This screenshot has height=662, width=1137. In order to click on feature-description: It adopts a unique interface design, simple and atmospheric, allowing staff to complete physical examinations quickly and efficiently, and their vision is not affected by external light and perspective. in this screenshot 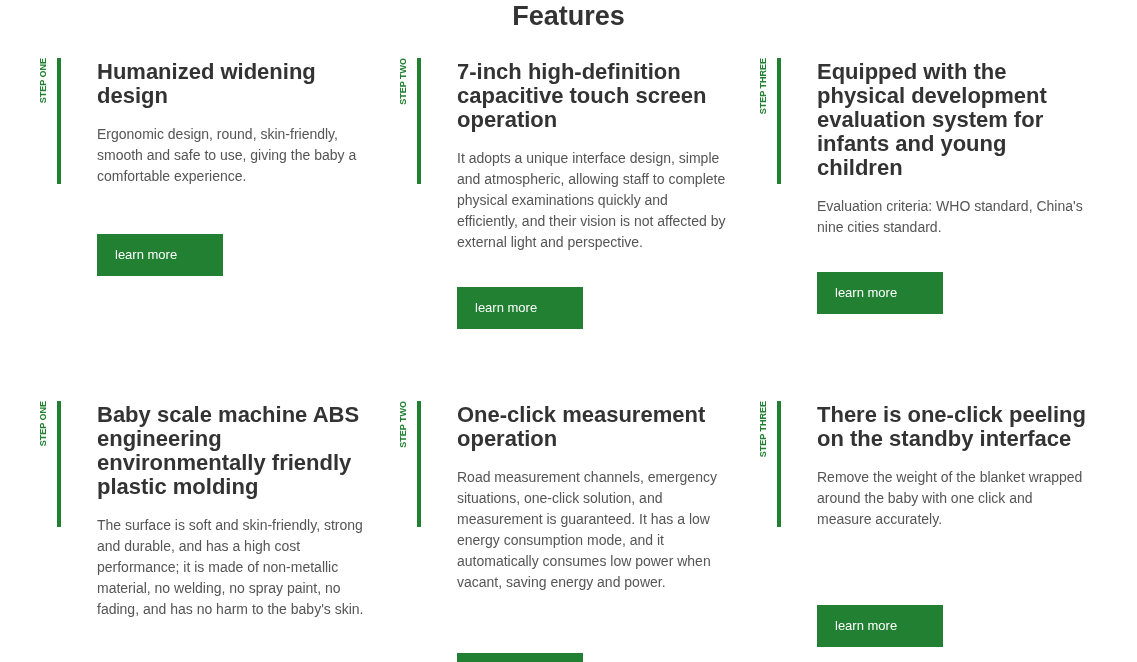, I will do `click(592, 200)`.